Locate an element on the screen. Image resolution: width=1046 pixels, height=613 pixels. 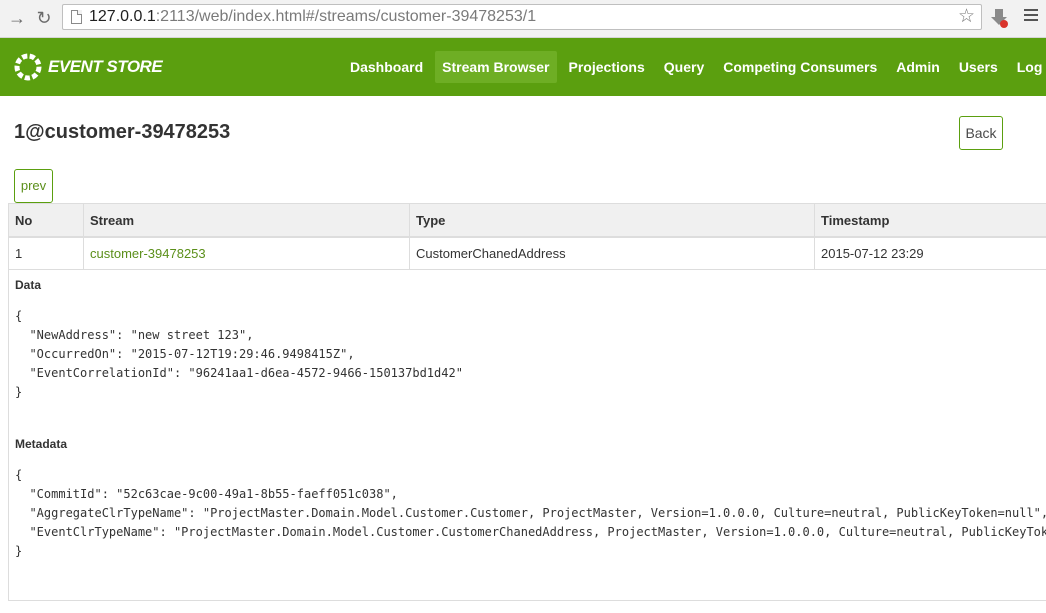
cell-no: 1 is located at coordinates (46, 253).